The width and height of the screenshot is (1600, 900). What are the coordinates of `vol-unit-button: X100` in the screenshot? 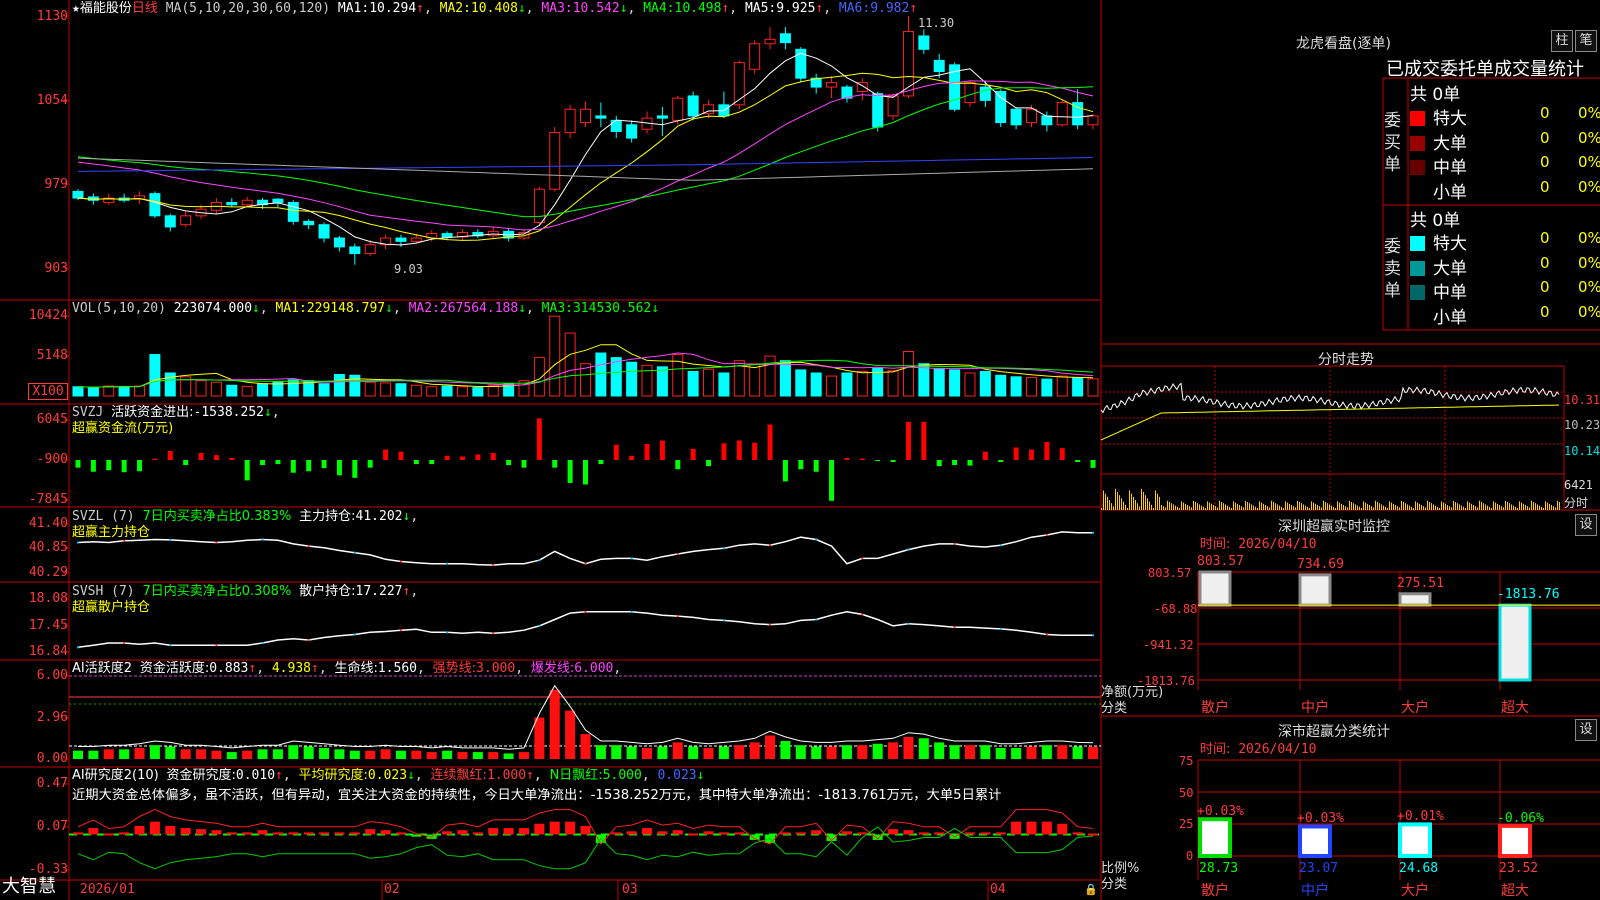 It's located at (48, 391).